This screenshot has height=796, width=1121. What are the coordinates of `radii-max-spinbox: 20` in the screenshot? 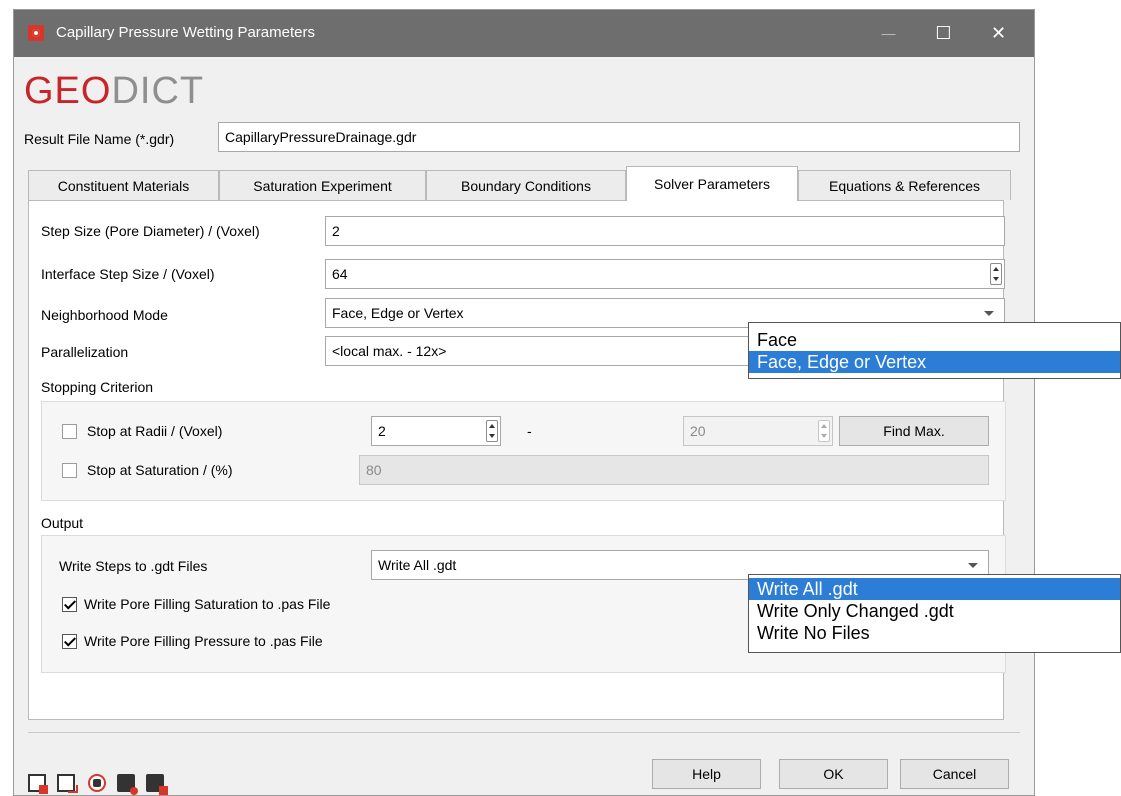 It's located at (758, 431).